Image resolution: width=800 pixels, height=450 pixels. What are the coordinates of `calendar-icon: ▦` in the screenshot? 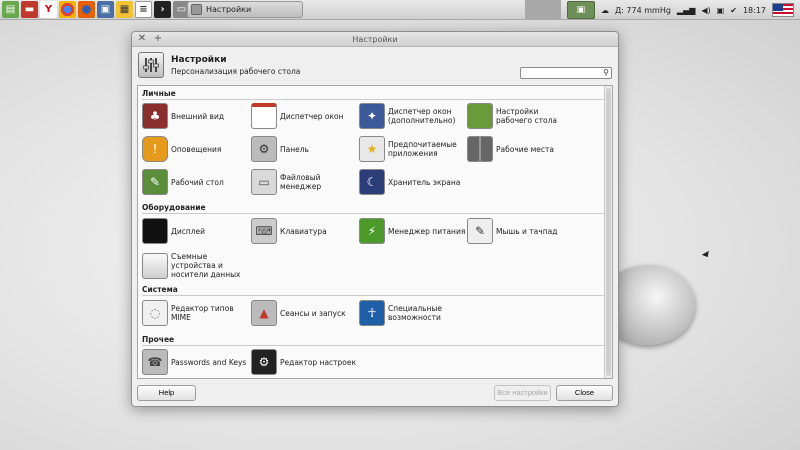 It's located at (124, 9).